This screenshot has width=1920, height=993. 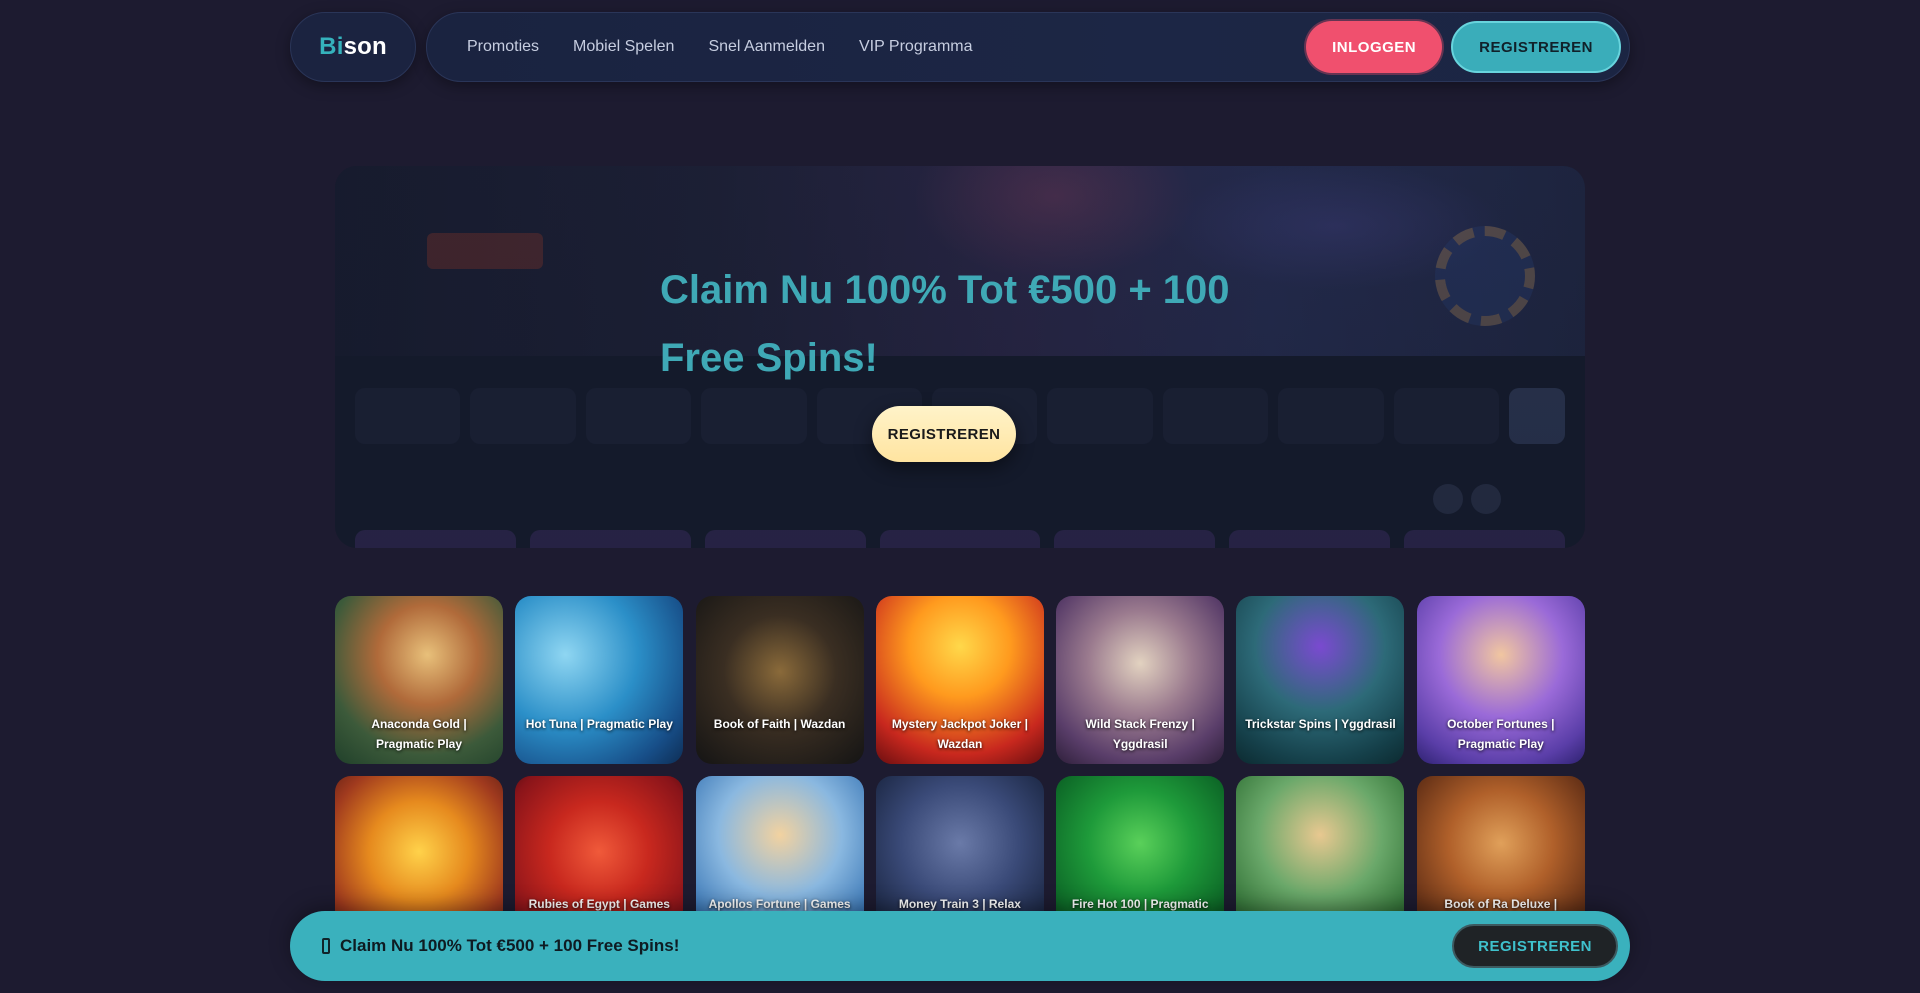 I want to click on game-title: Hot Tuna | Pragmatic Play, so click(x=599, y=724).